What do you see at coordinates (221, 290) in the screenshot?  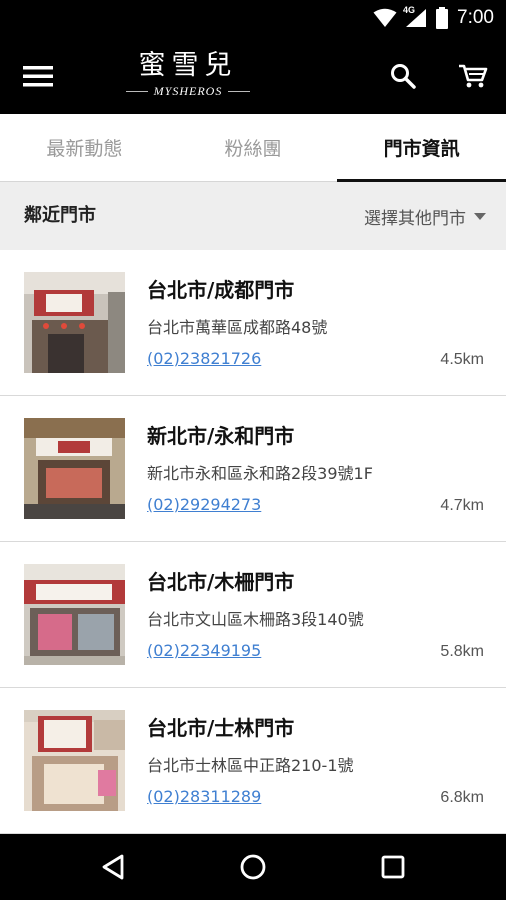 I see `store-name: 台北市/成都門市` at bounding box center [221, 290].